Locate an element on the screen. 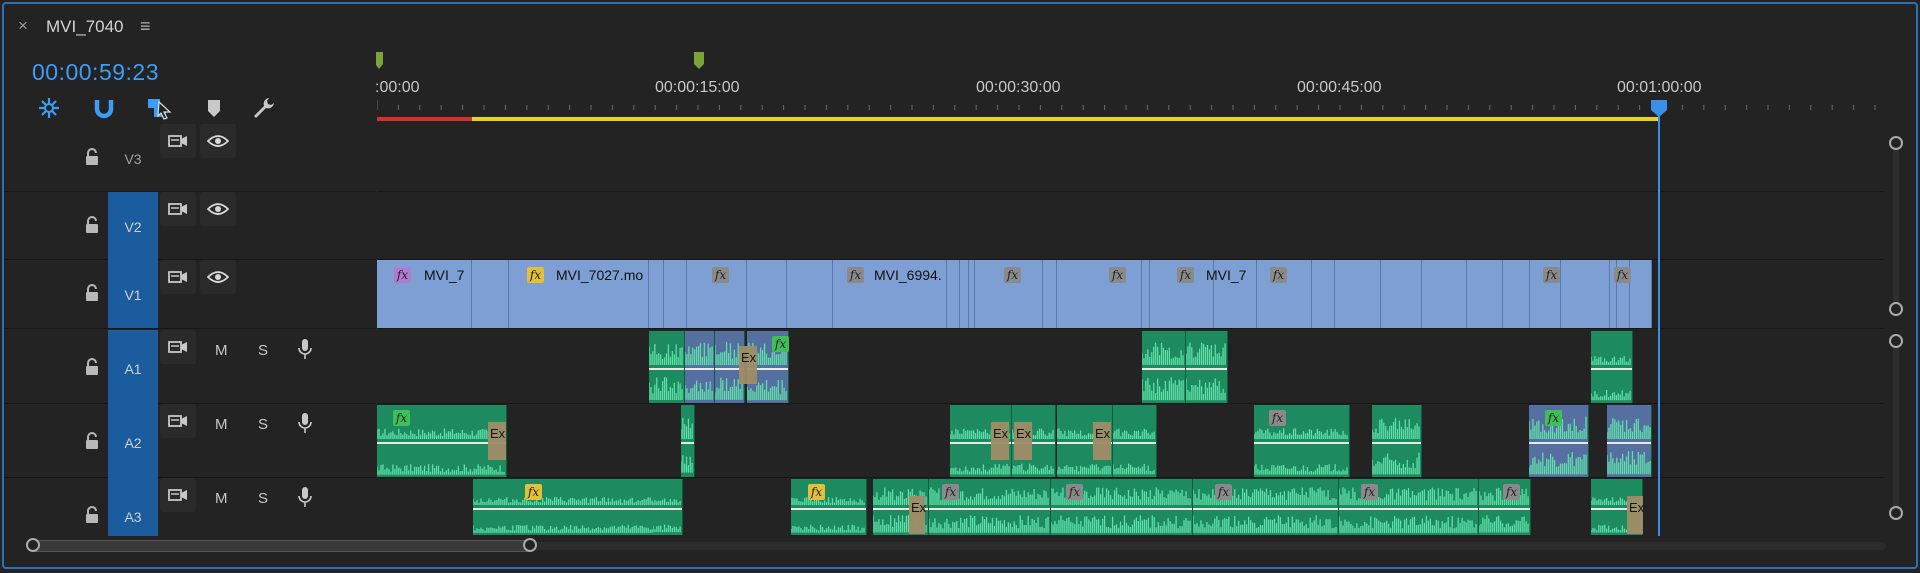  track-header-v3: V3 is located at coordinates (190, 158).